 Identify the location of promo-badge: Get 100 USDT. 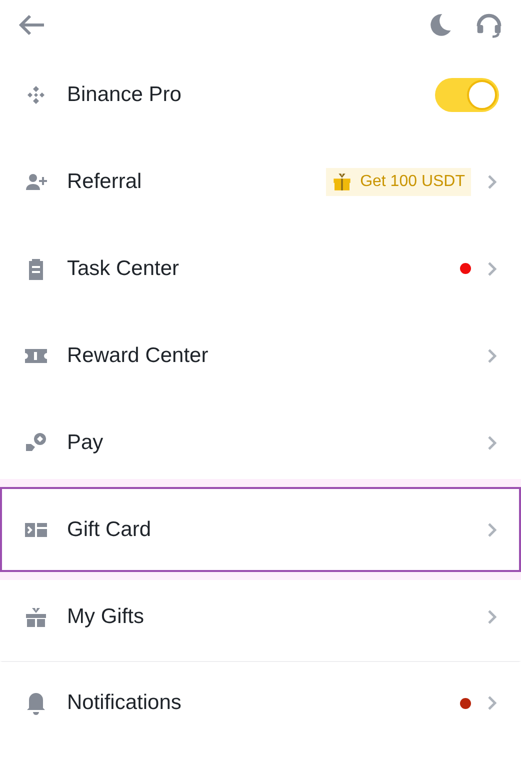
(398, 182).